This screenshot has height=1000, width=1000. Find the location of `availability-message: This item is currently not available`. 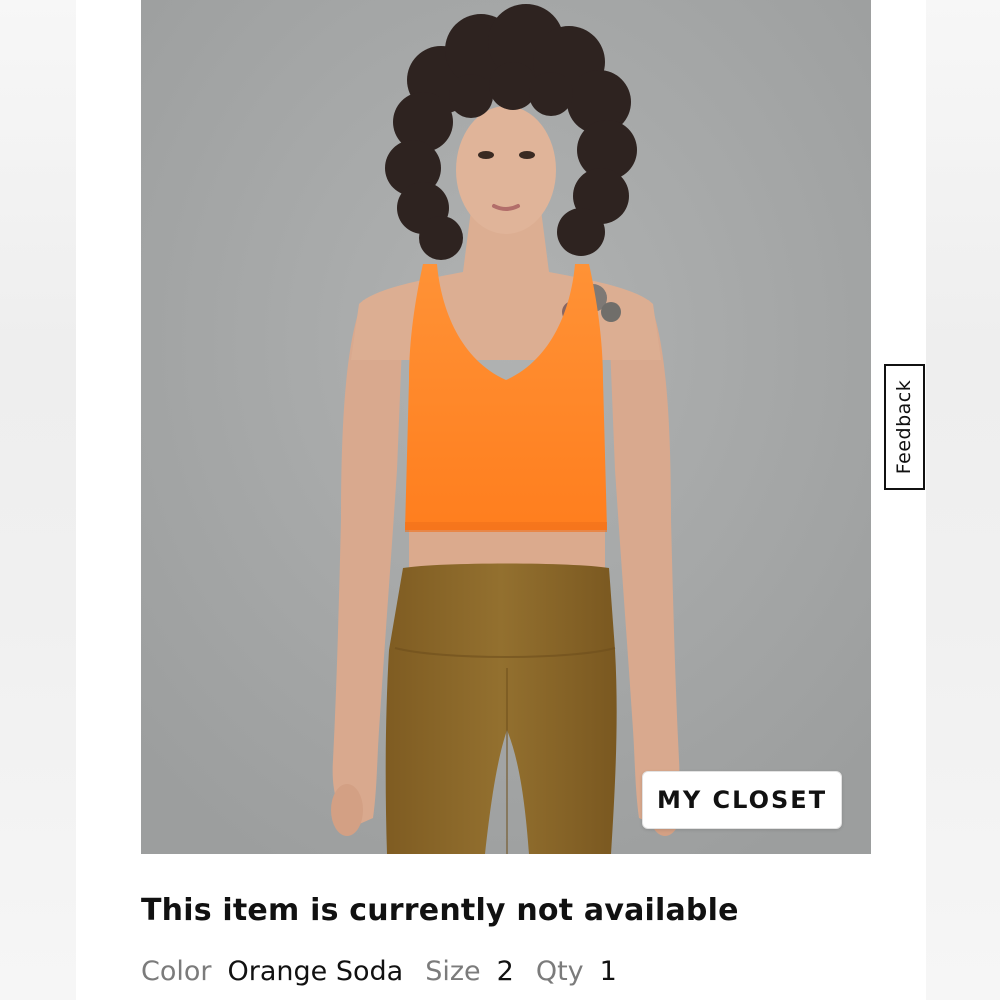

availability-message: This item is currently not available is located at coordinates (440, 910).